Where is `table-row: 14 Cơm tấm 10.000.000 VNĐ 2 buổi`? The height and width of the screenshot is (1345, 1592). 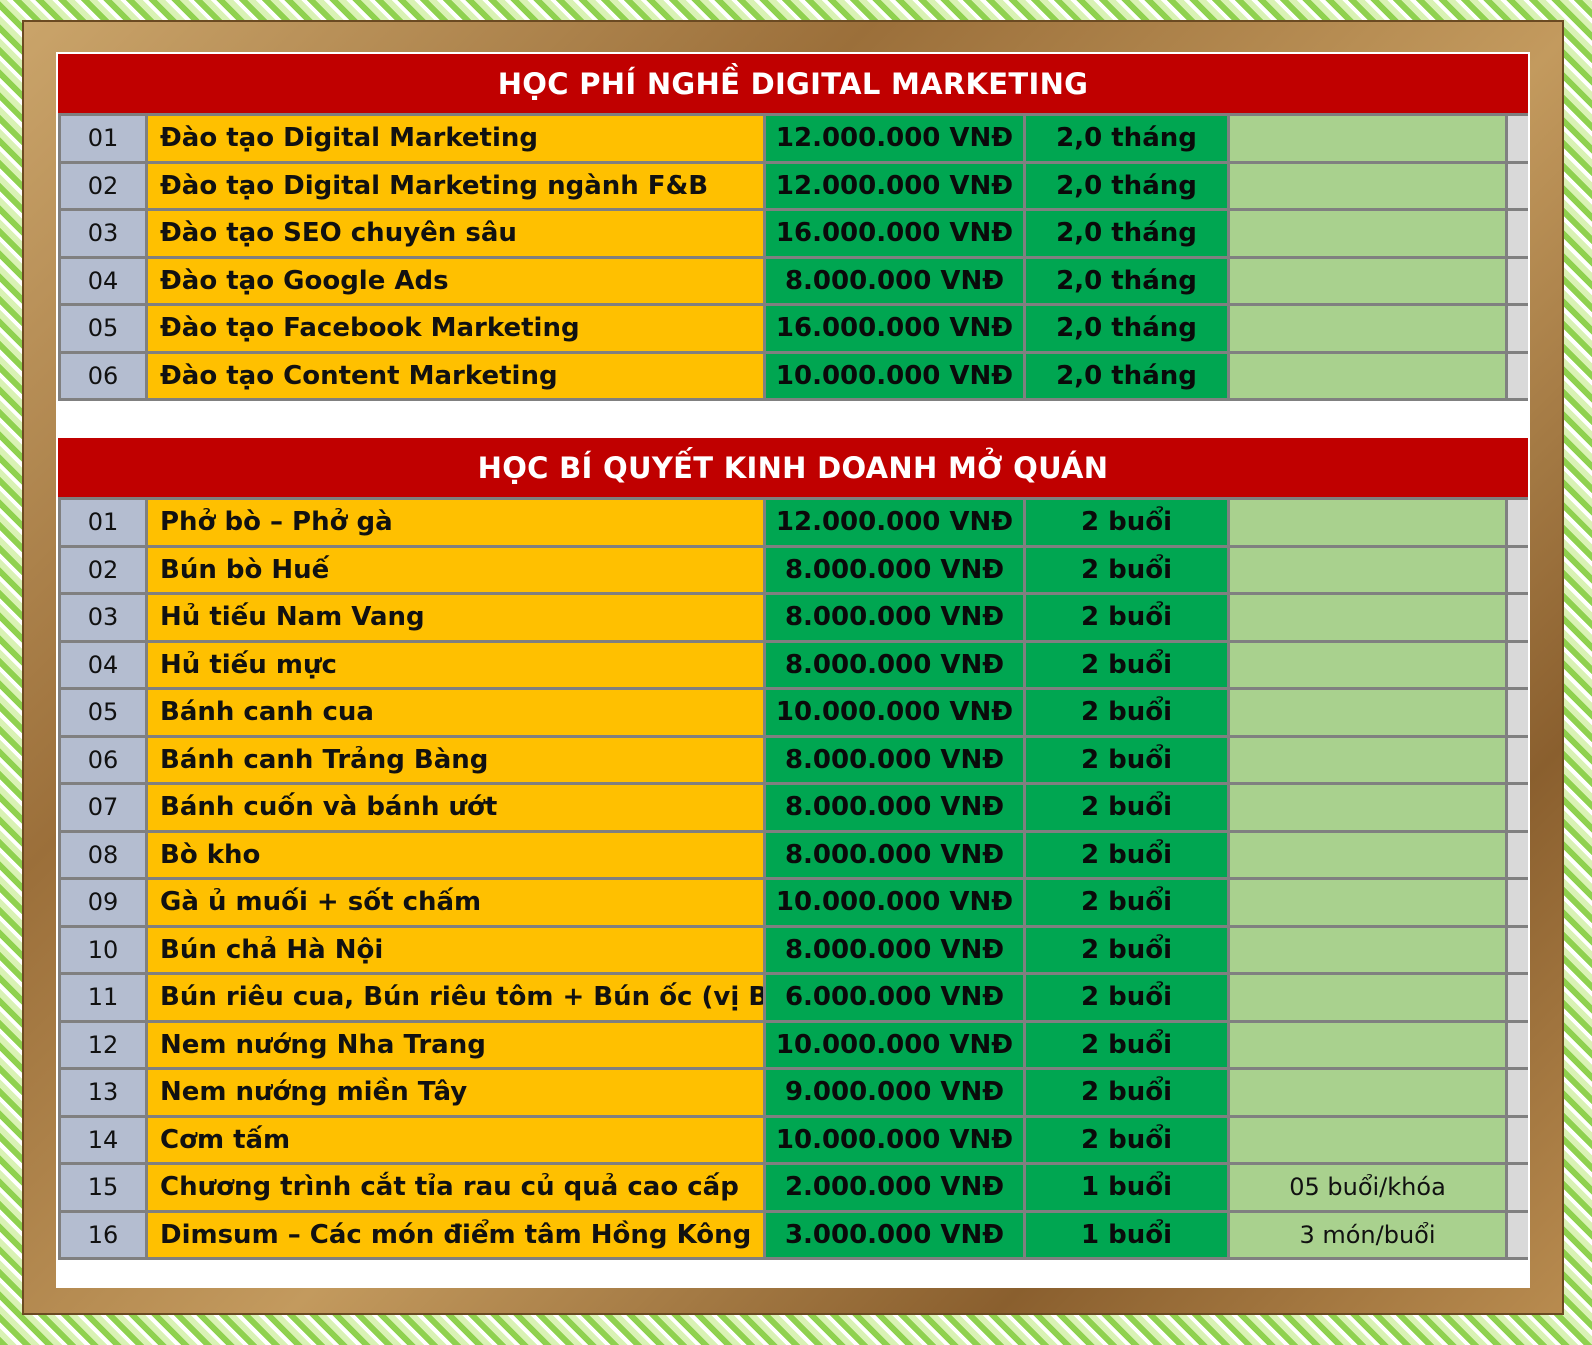
table-row: 14 Cơm tấm 10.000.000 VNĐ 2 buổi is located at coordinates (793, 1141).